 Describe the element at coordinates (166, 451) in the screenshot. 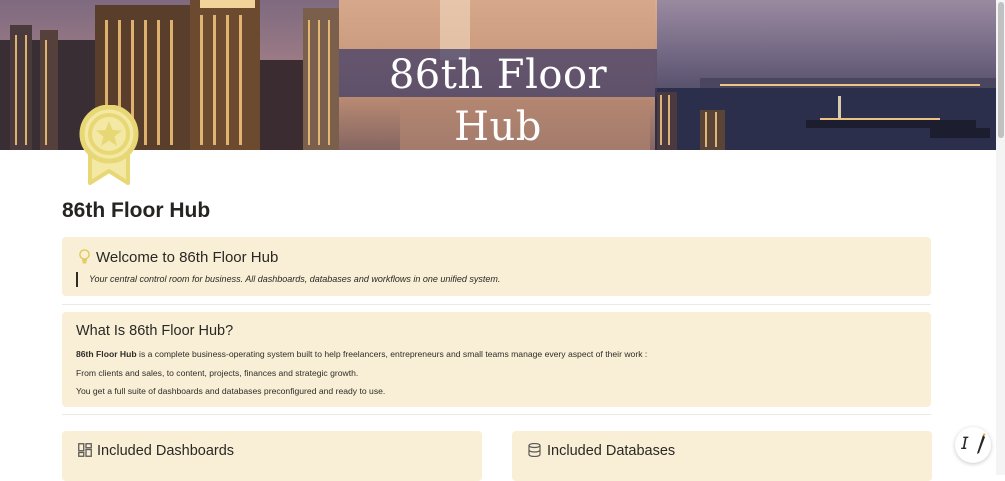

I see `dashboards-heading: Included Dashboards` at that location.